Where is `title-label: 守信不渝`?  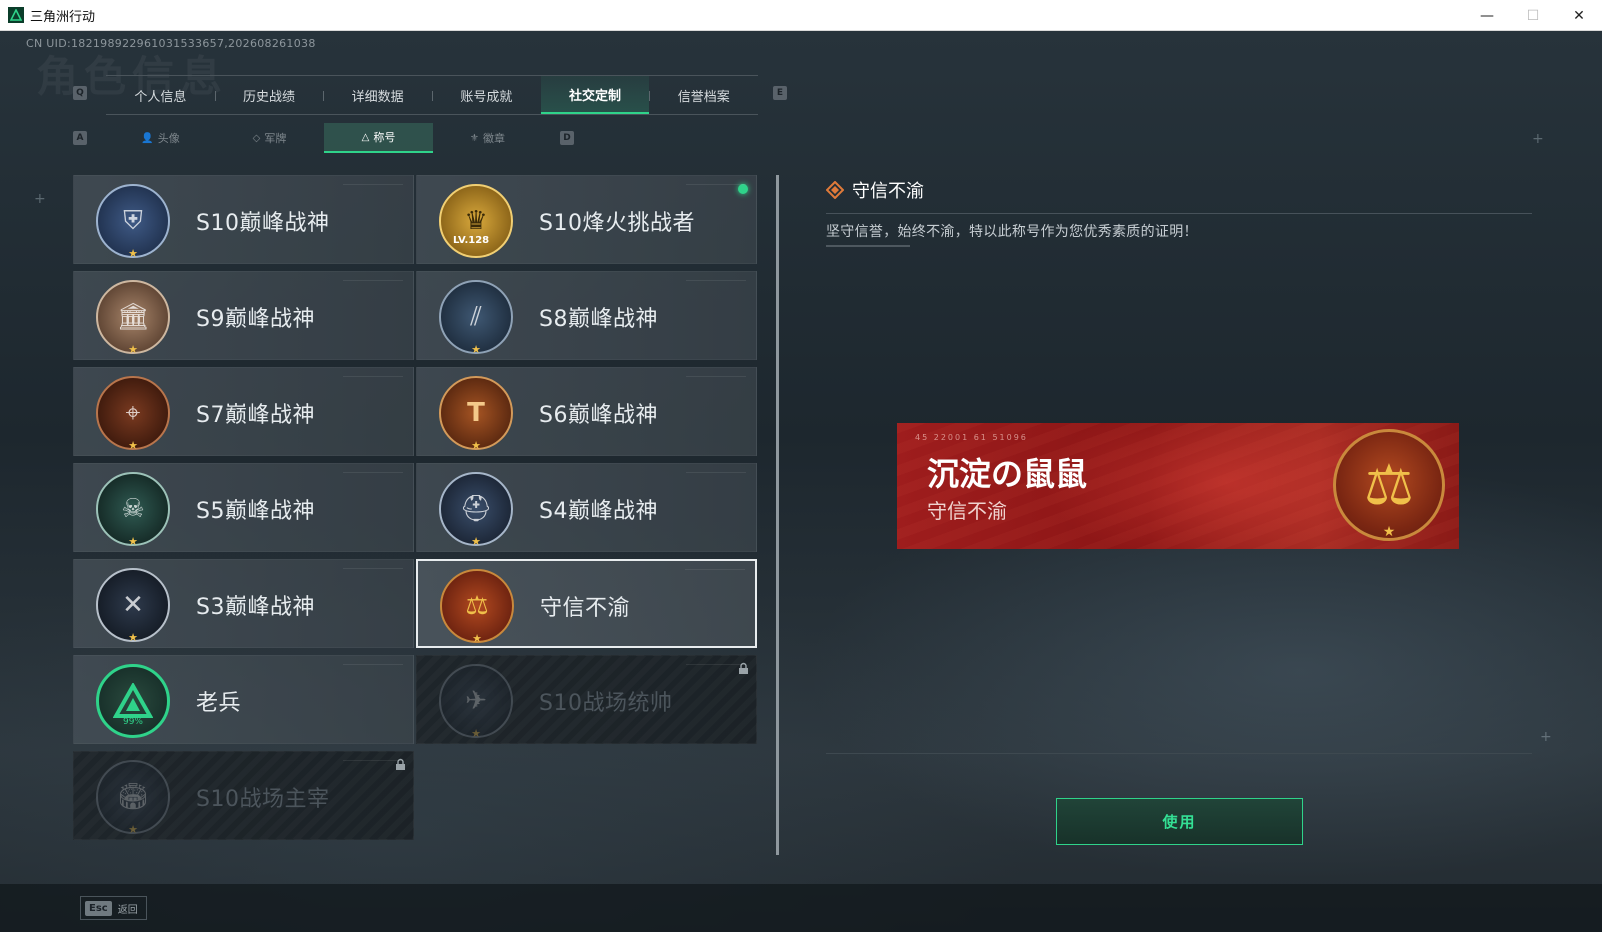
title-label: 守信不渝 is located at coordinates (585, 608).